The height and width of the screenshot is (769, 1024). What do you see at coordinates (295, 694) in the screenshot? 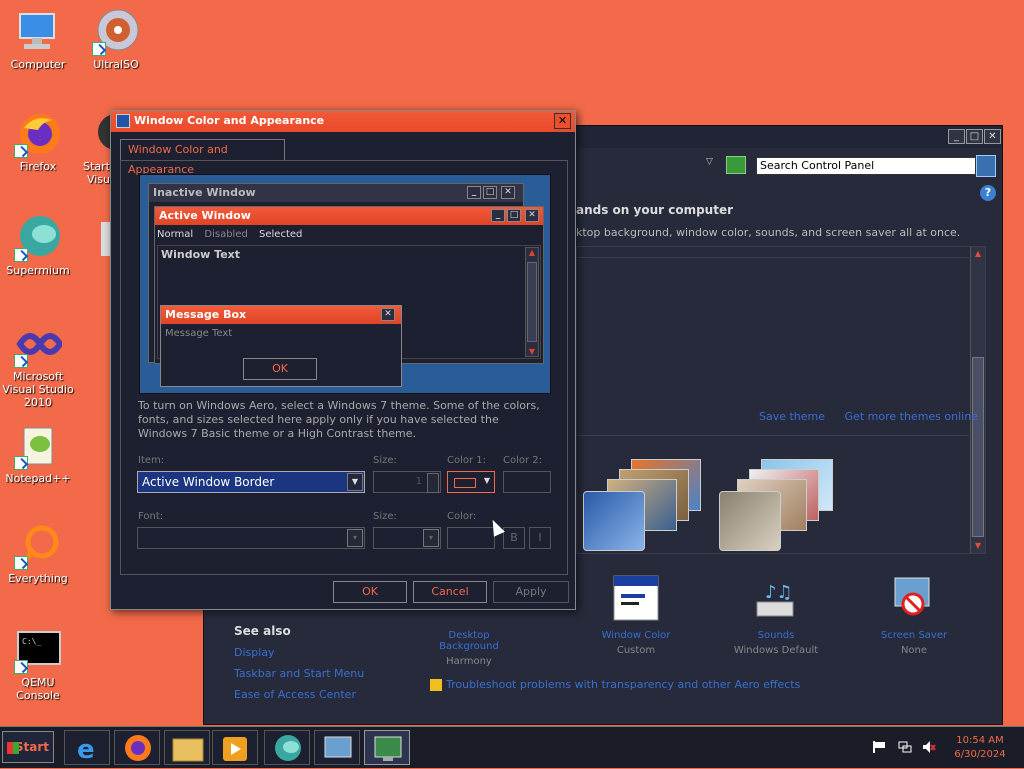
I see `ease-of-access-link: Ease of Access Center` at bounding box center [295, 694].